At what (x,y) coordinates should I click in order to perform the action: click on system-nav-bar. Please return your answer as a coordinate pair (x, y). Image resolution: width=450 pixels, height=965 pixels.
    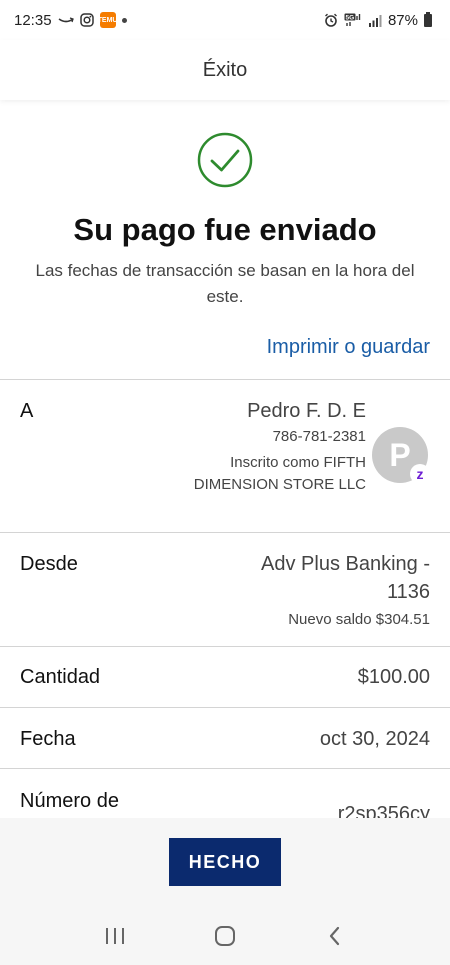
    Looking at the image, I should click on (225, 935).